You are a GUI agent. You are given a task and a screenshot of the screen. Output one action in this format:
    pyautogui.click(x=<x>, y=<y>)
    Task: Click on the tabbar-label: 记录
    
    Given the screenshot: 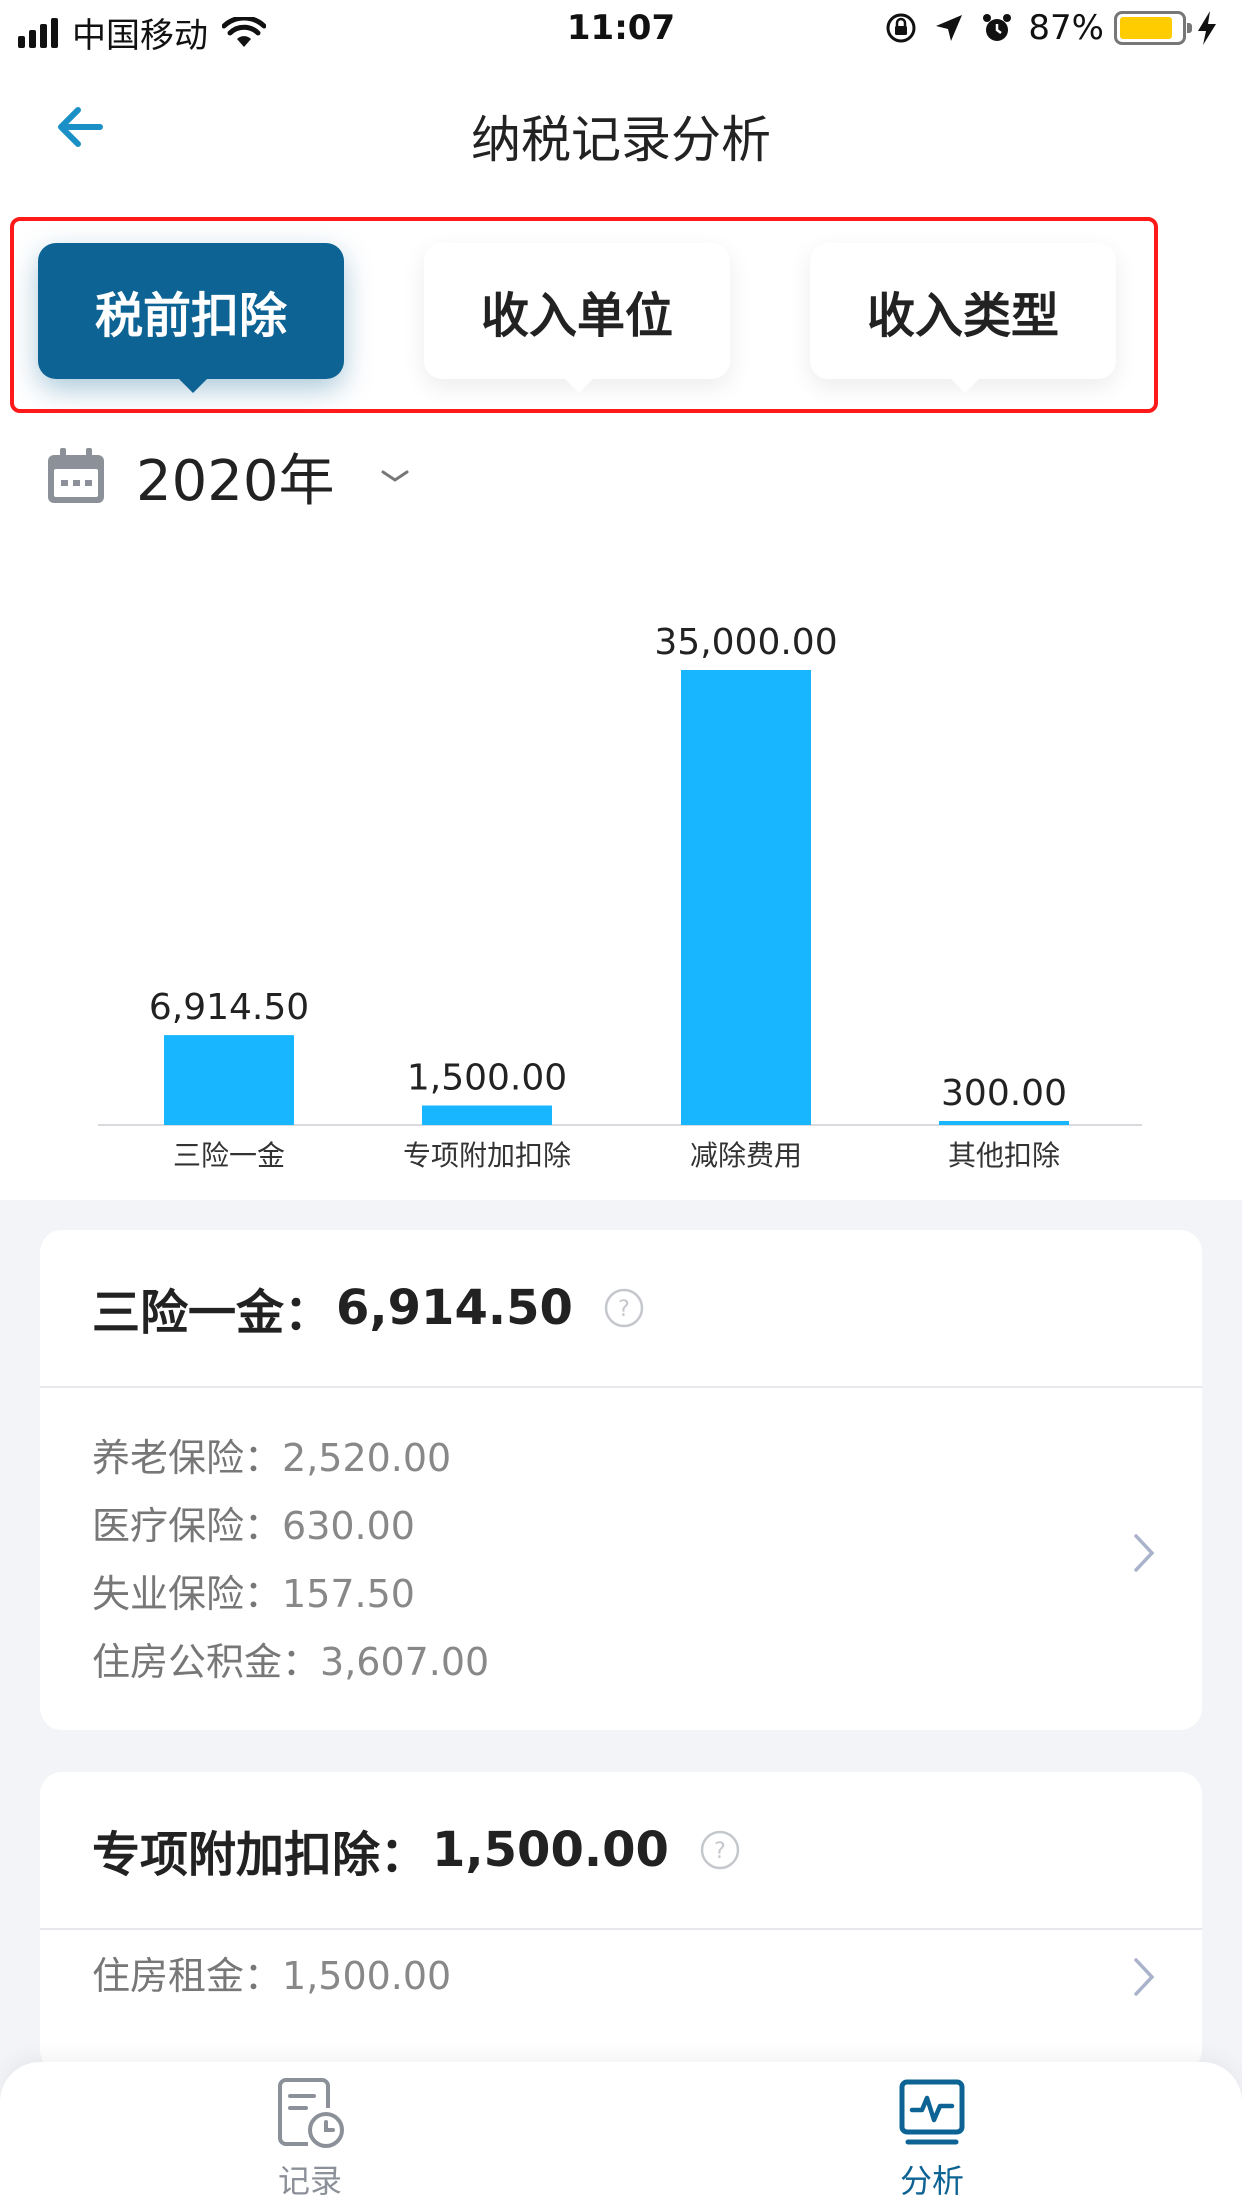 What is the action you would take?
    pyautogui.click(x=309, y=2181)
    